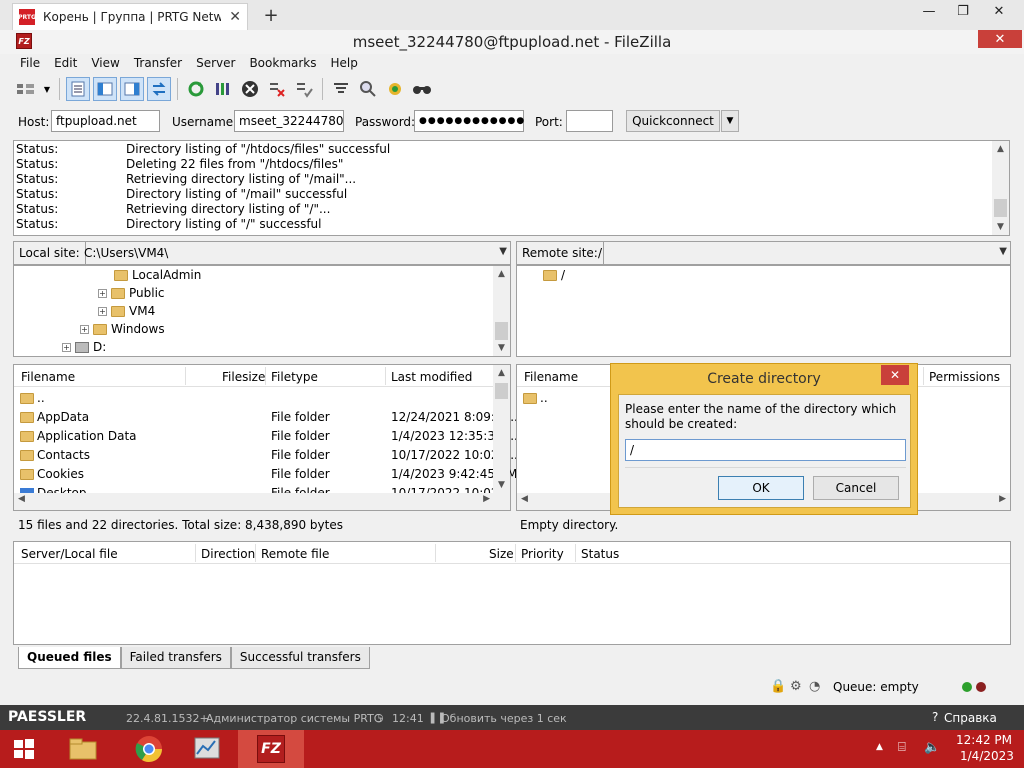 The width and height of the screenshot is (1024, 768). I want to click on table-row: Cookies File folder 1/4/2023 9:42:45 AM, so click(265, 474).